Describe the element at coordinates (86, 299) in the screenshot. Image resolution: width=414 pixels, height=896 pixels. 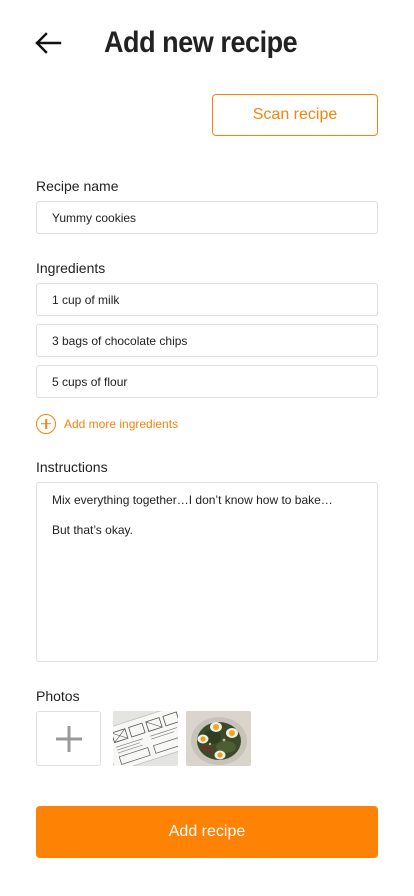
I see `ingredient-value: 1 cup of milk` at that location.